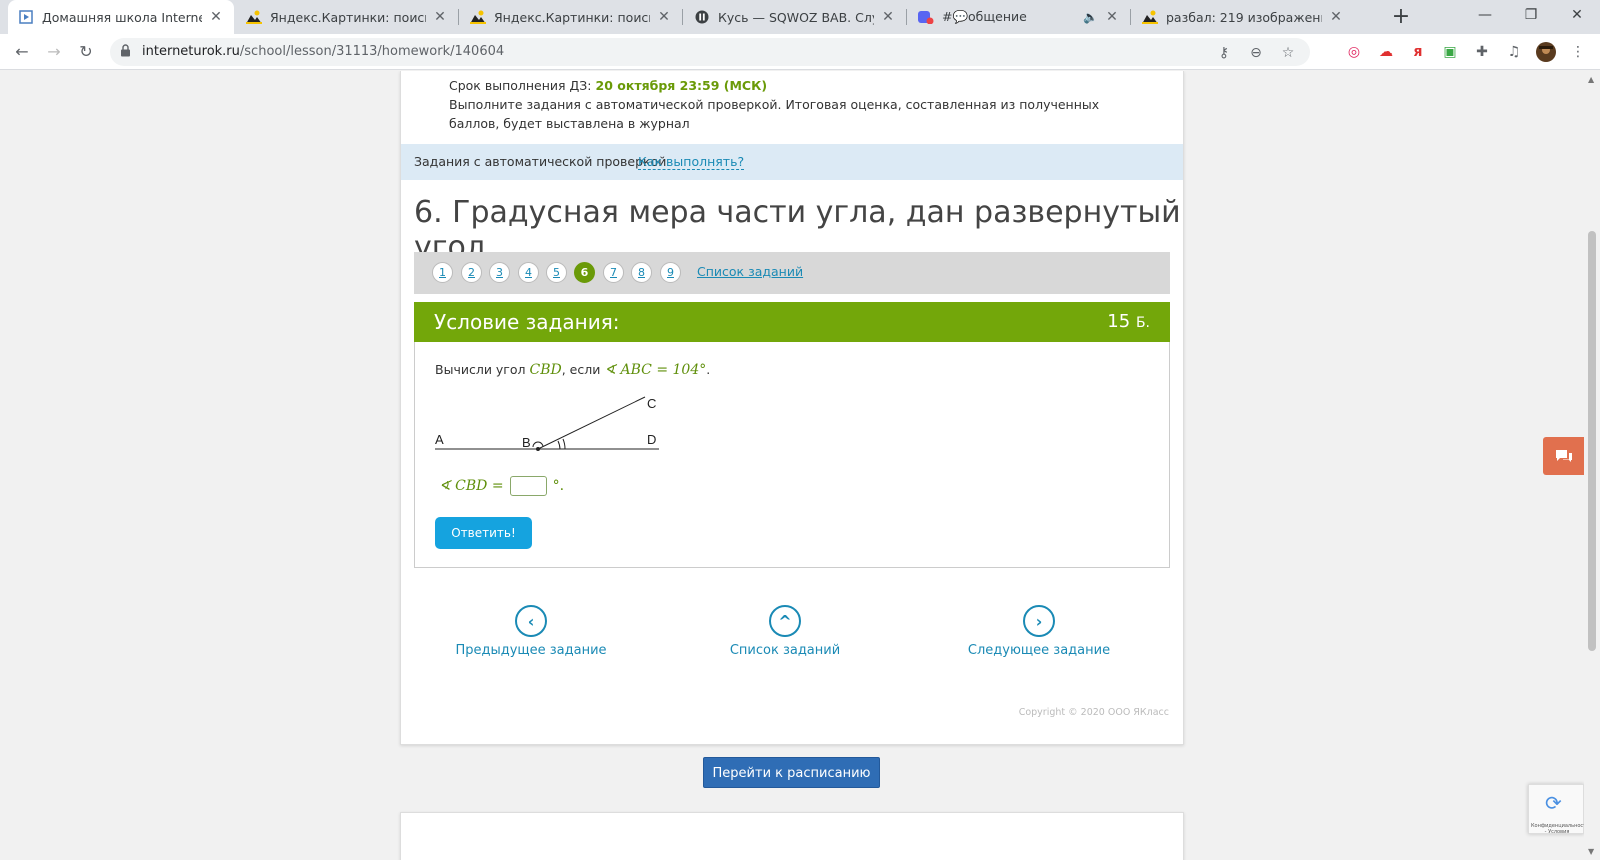 The width and height of the screenshot is (1600, 860). Describe the element at coordinates (540, 161) in the screenshot. I see `auto-check-label: Задания с автоматической проверкой` at that location.